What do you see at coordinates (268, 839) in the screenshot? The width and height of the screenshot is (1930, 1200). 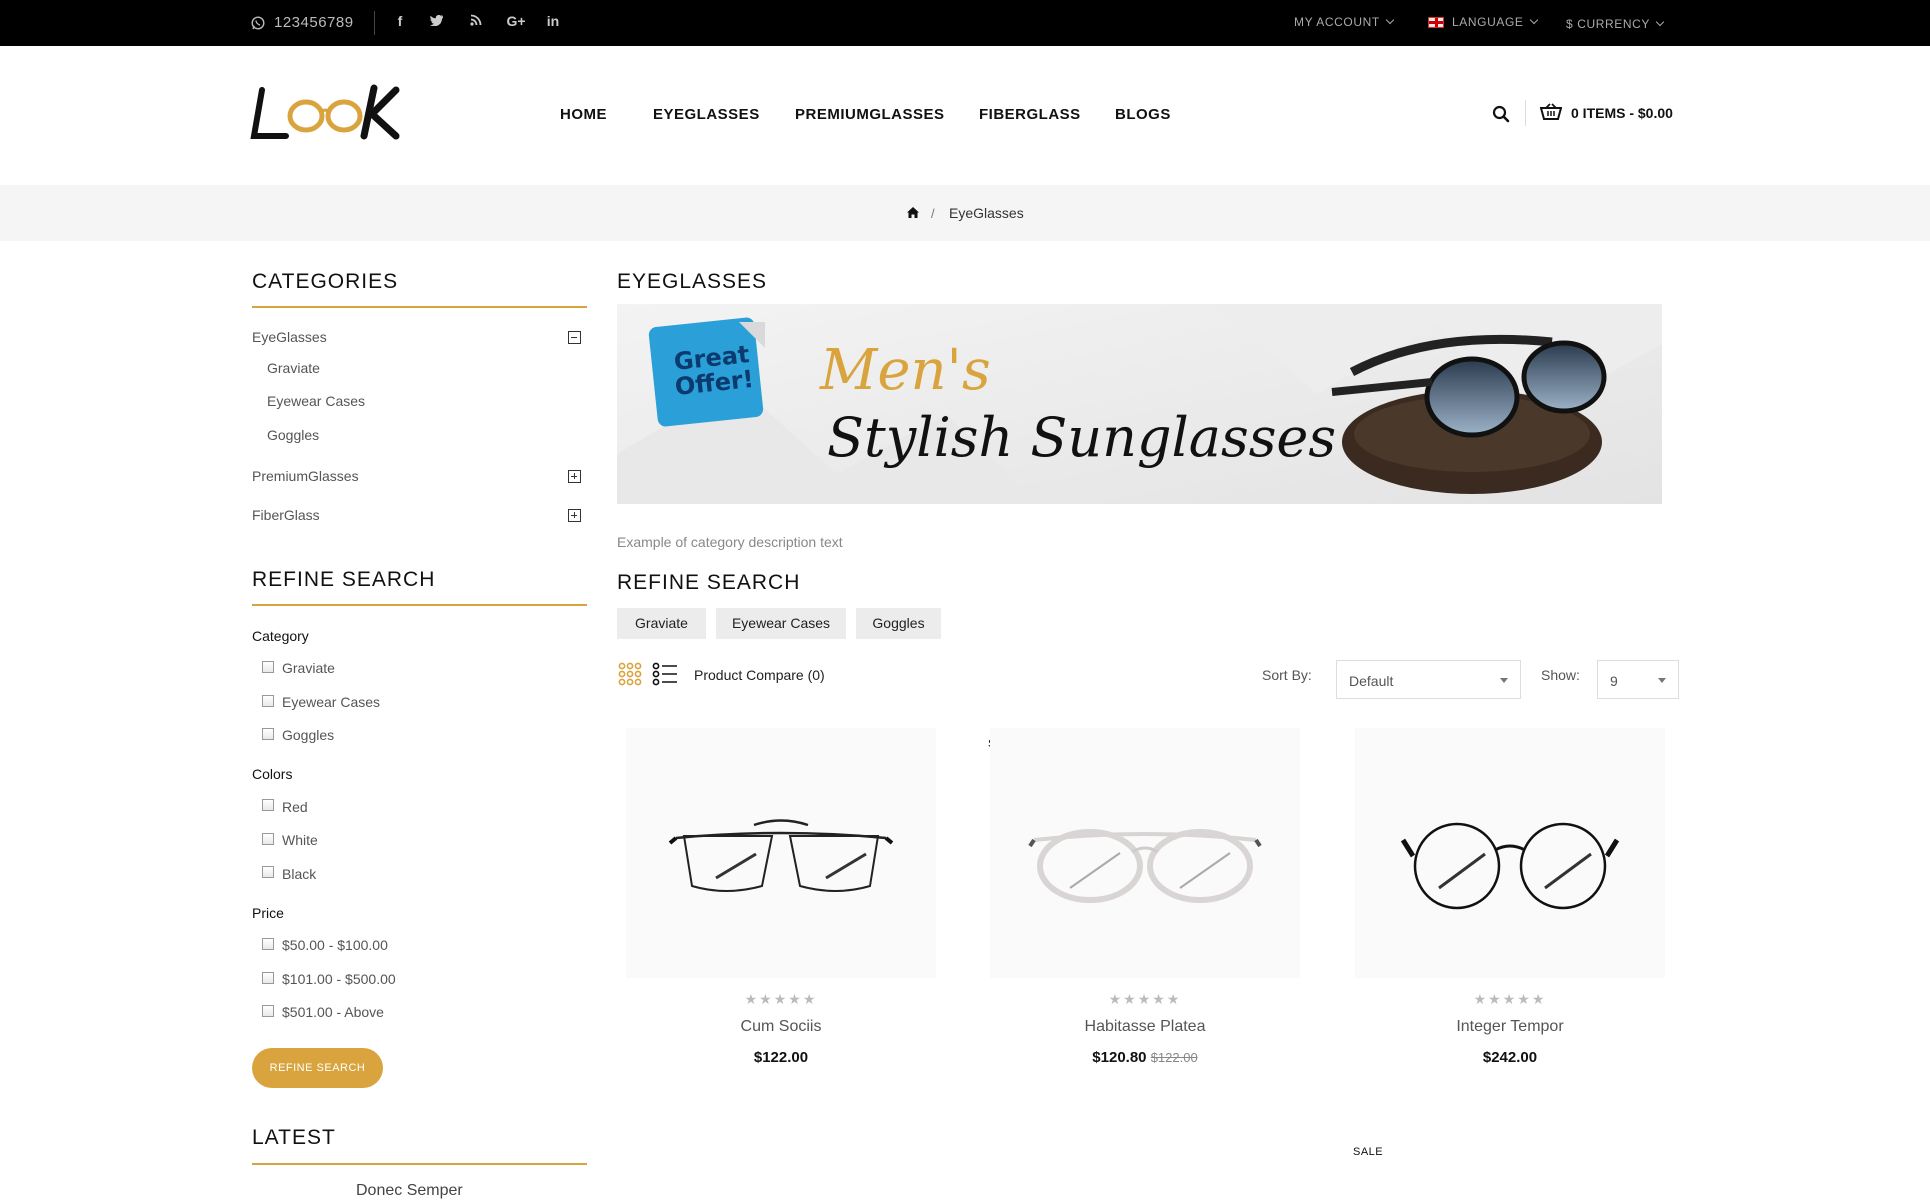 I see `checkbox-white` at bounding box center [268, 839].